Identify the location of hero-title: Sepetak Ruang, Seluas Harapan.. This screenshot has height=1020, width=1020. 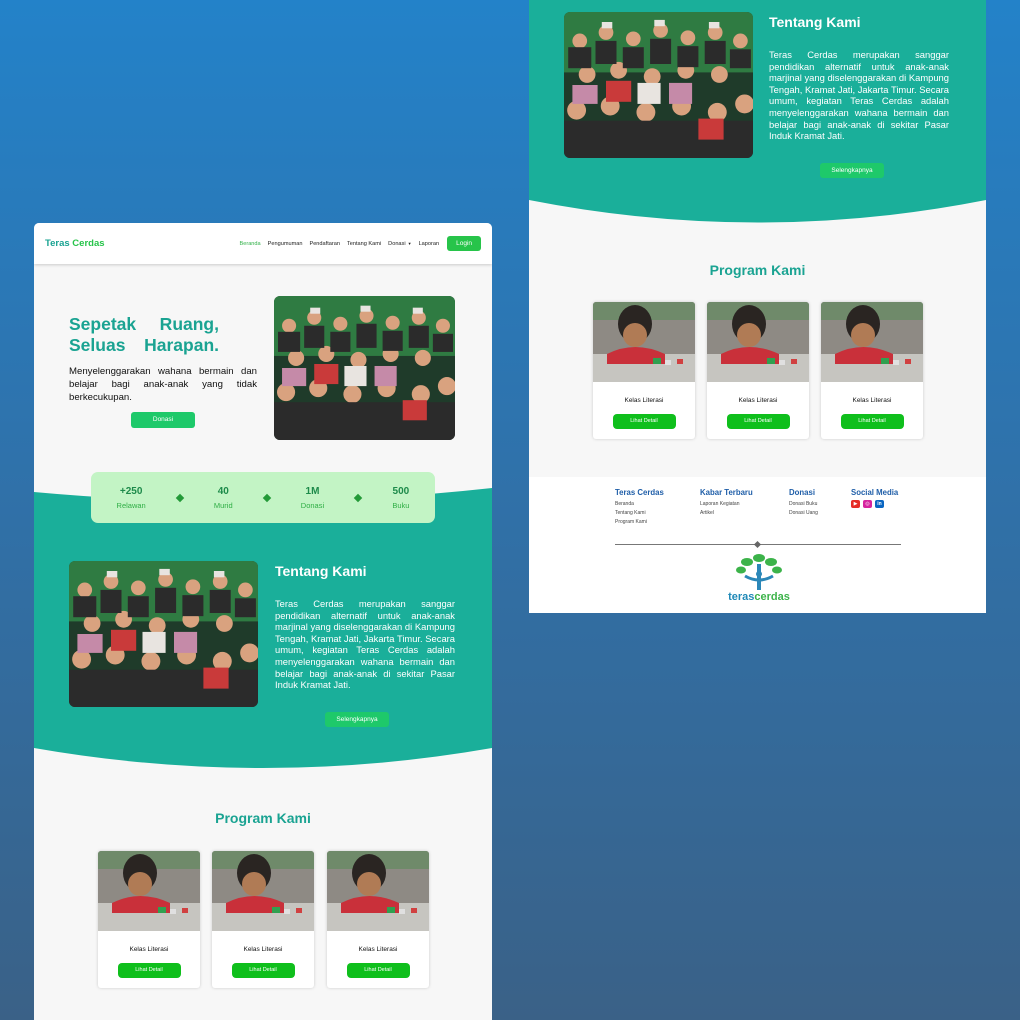
(144, 334).